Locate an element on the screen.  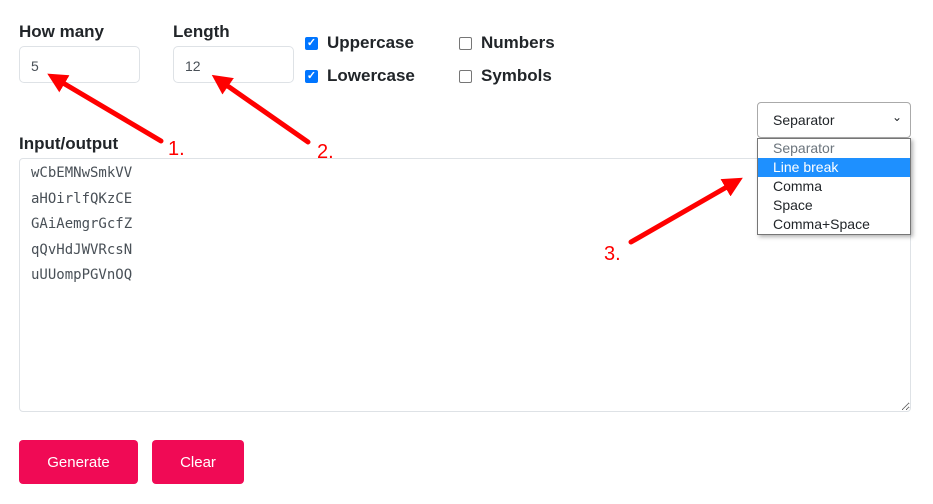
annotation-3: 3. is located at coordinates (612, 254).